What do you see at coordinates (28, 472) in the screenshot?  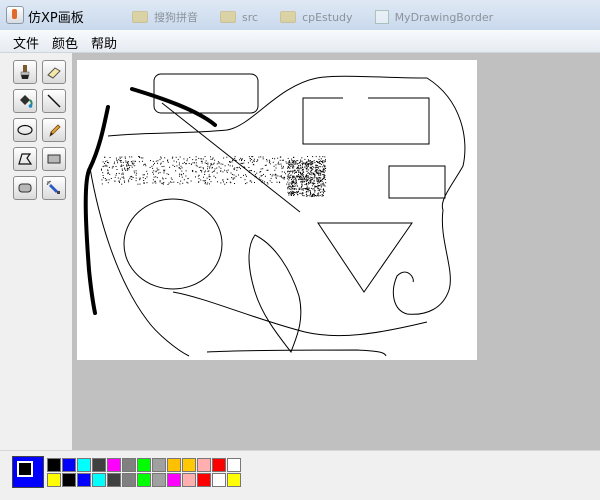 I see `current-color-indicator` at bounding box center [28, 472].